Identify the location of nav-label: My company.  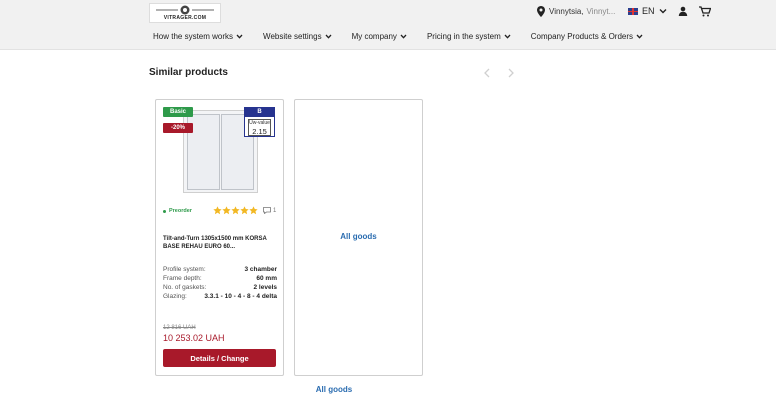
(374, 36).